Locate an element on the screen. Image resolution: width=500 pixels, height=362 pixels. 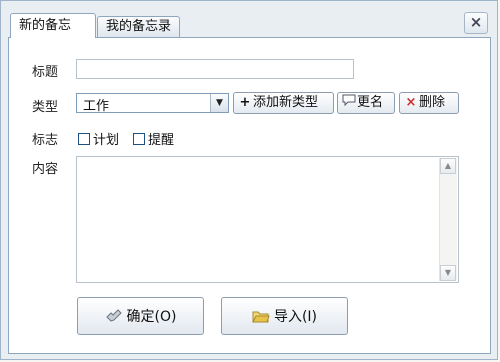
type-select: 工作 ▼ is located at coordinates (152, 103).